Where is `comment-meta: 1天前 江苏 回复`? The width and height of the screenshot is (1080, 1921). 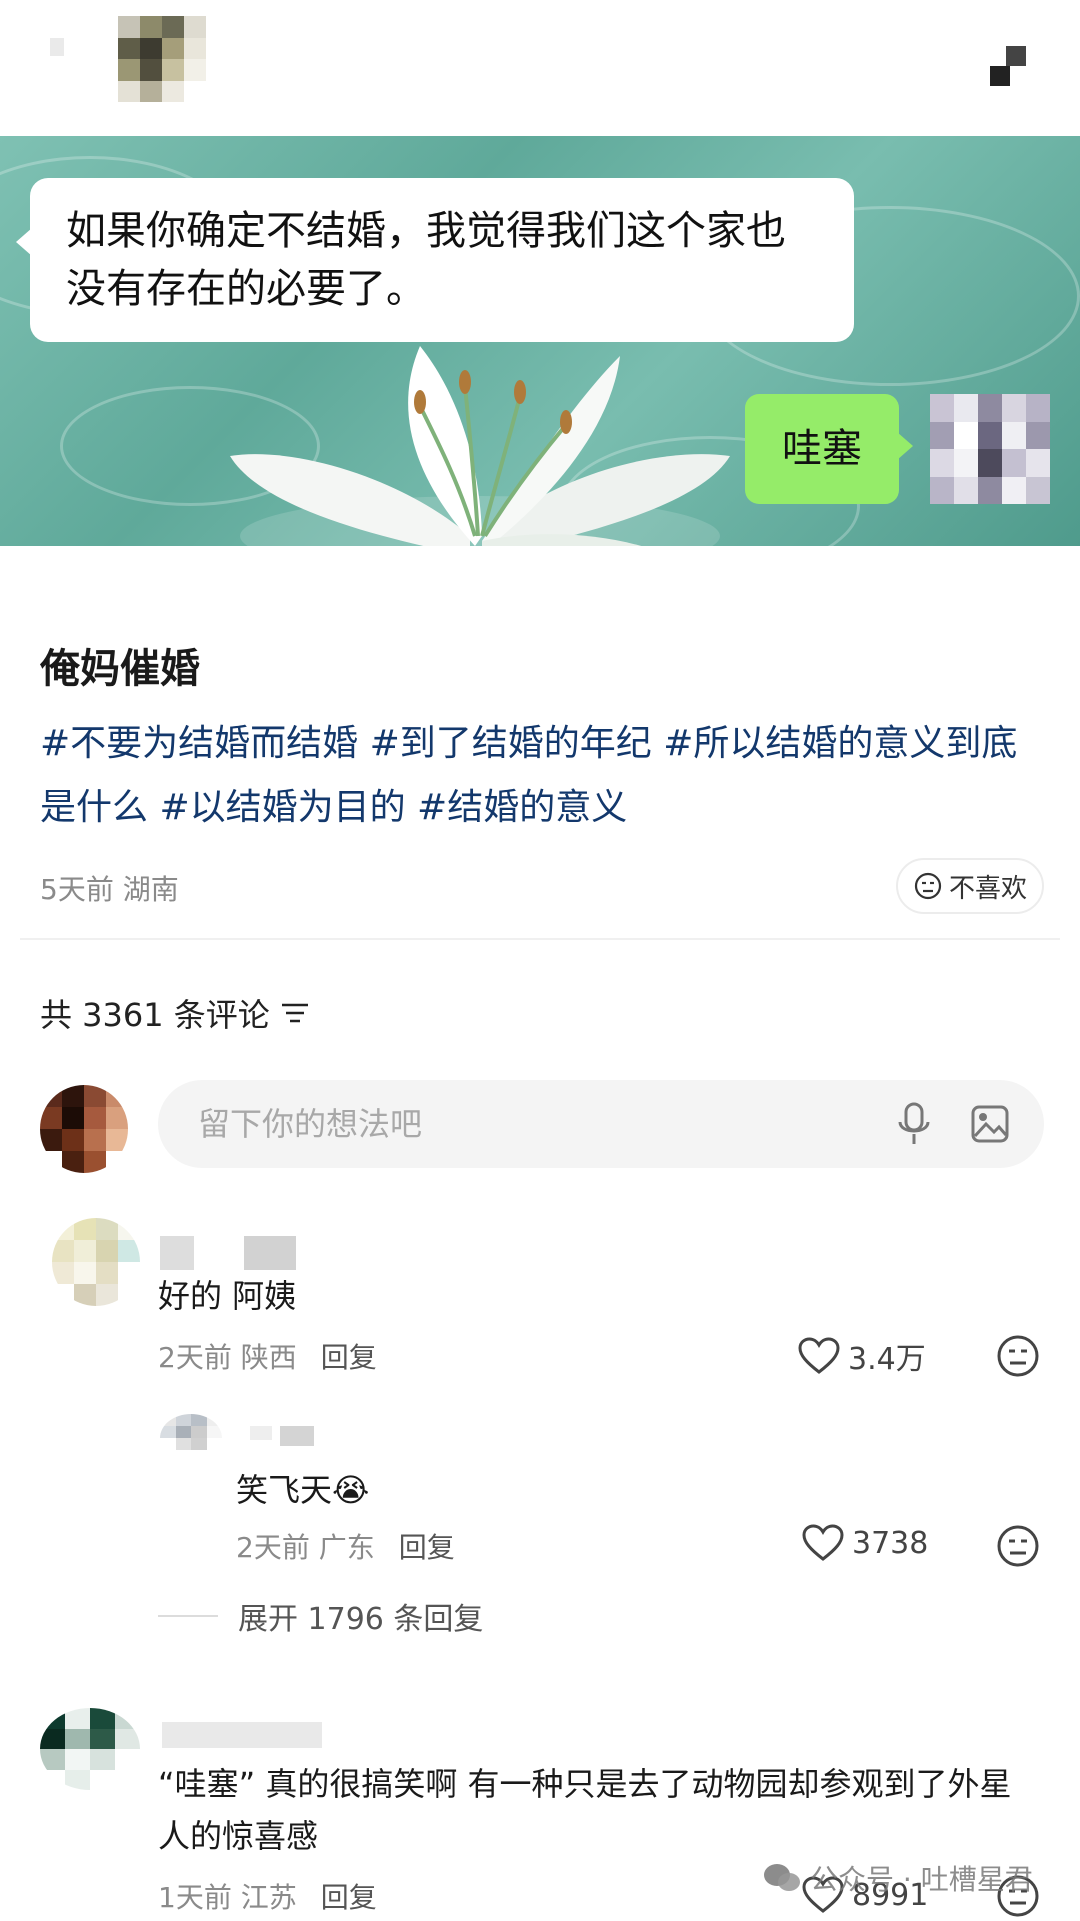
comment-meta: 1天前 江苏 回复 is located at coordinates (267, 1896).